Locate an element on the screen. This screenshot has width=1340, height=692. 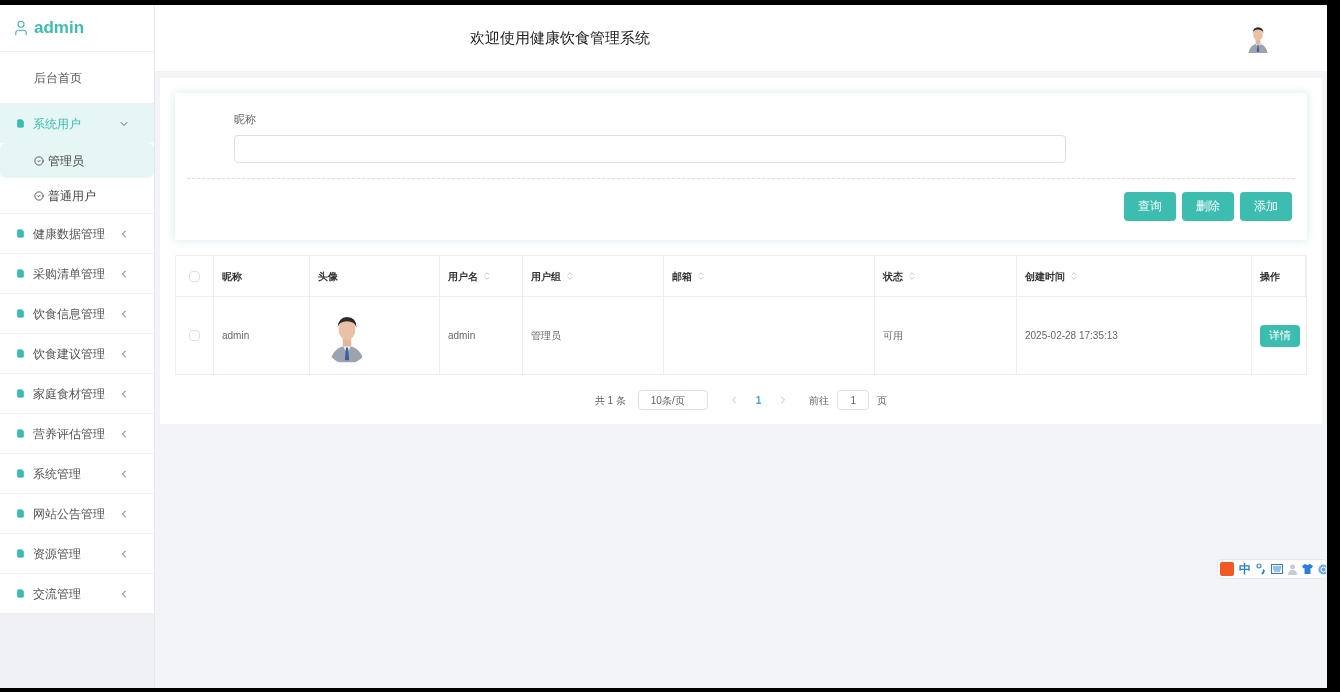
user-name: admin is located at coordinates (59, 28).